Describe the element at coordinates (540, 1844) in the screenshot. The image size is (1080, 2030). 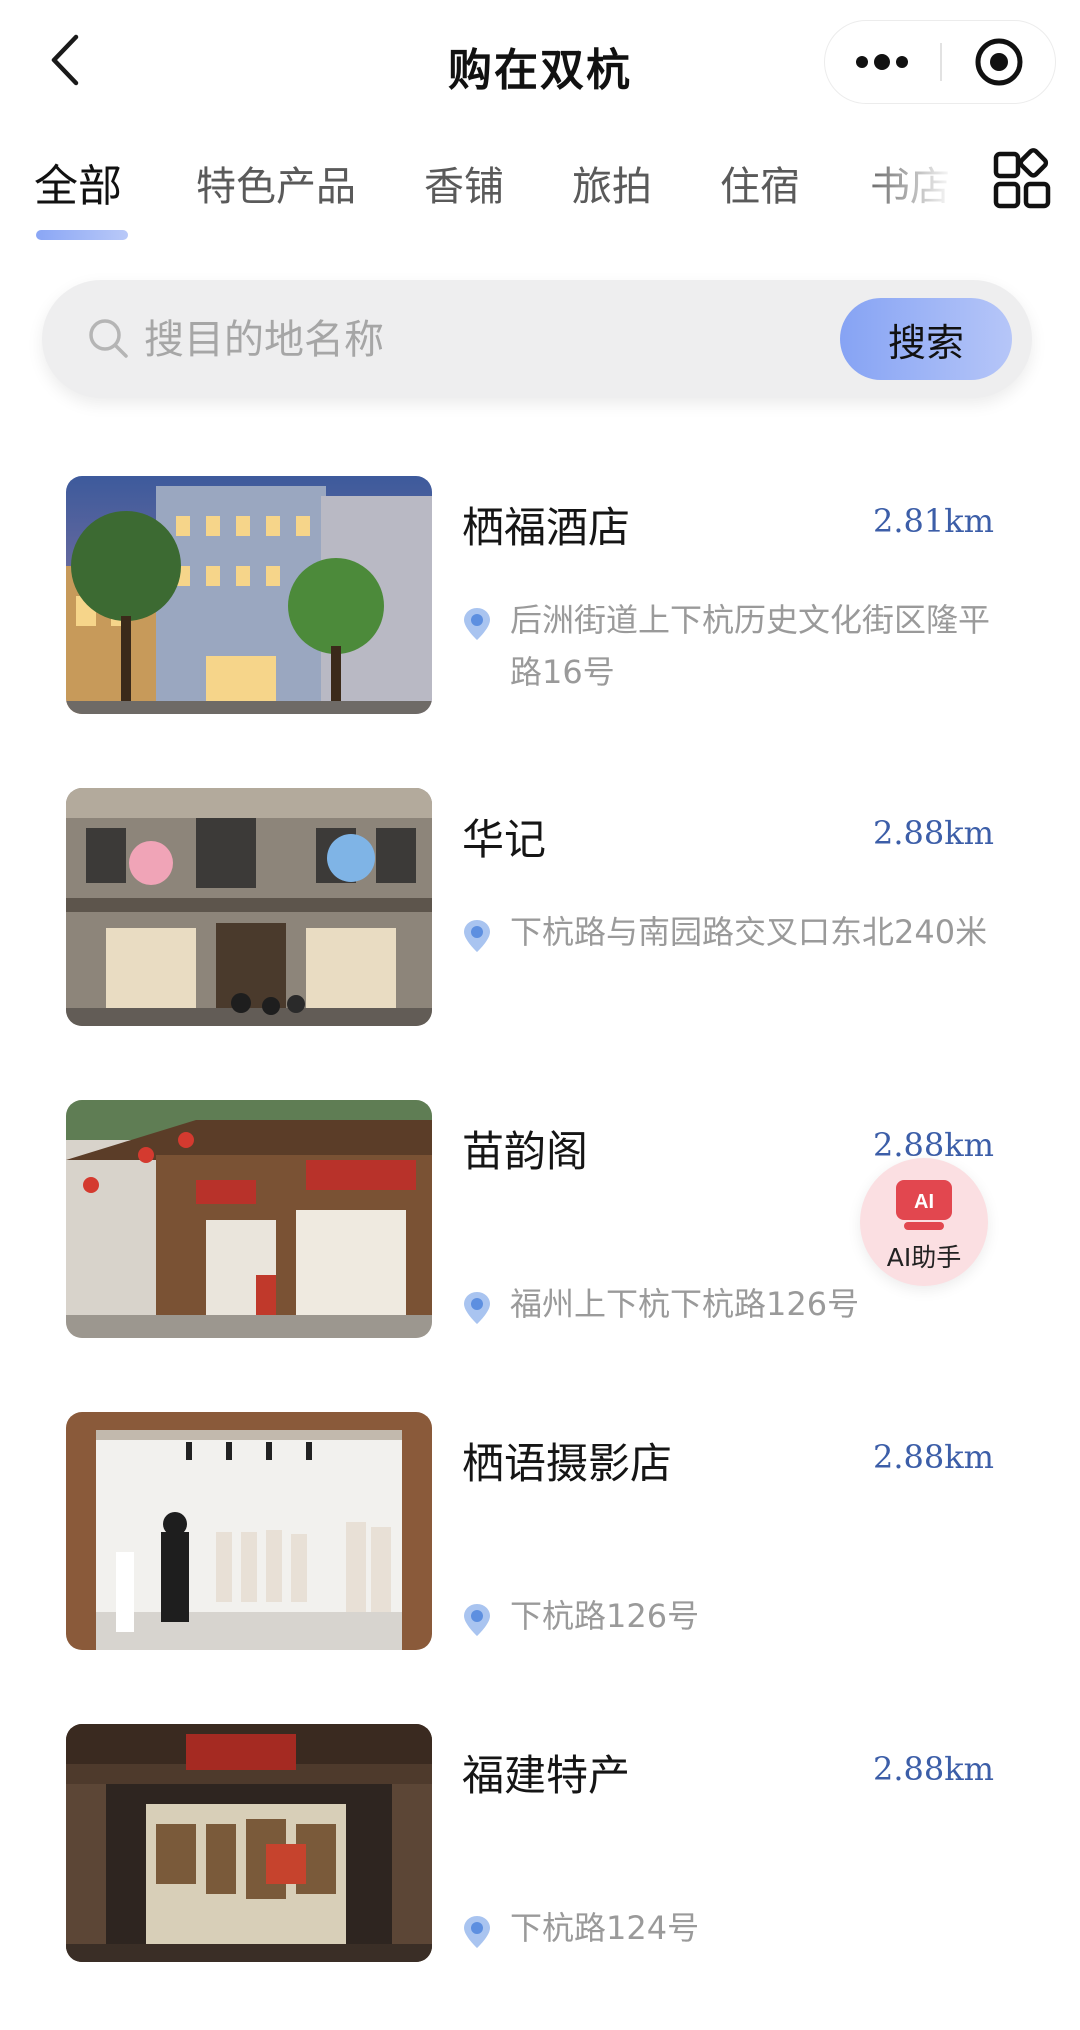
I see `list-item: 福建特产 2.88km 下杭路124号` at that location.